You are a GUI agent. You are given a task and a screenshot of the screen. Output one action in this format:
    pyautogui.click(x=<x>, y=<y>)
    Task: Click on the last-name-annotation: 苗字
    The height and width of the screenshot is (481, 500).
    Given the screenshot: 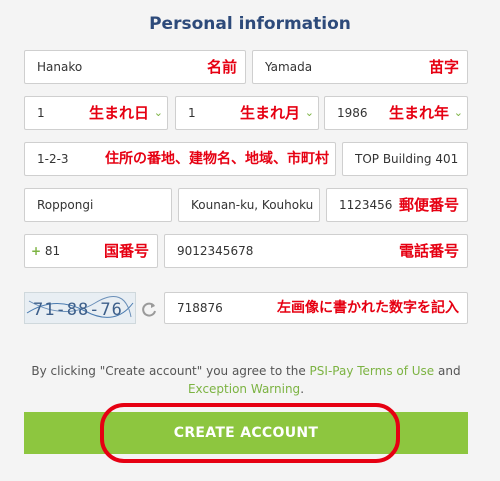 What is the action you would take?
    pyautogui.click(x=443, y=67)
    